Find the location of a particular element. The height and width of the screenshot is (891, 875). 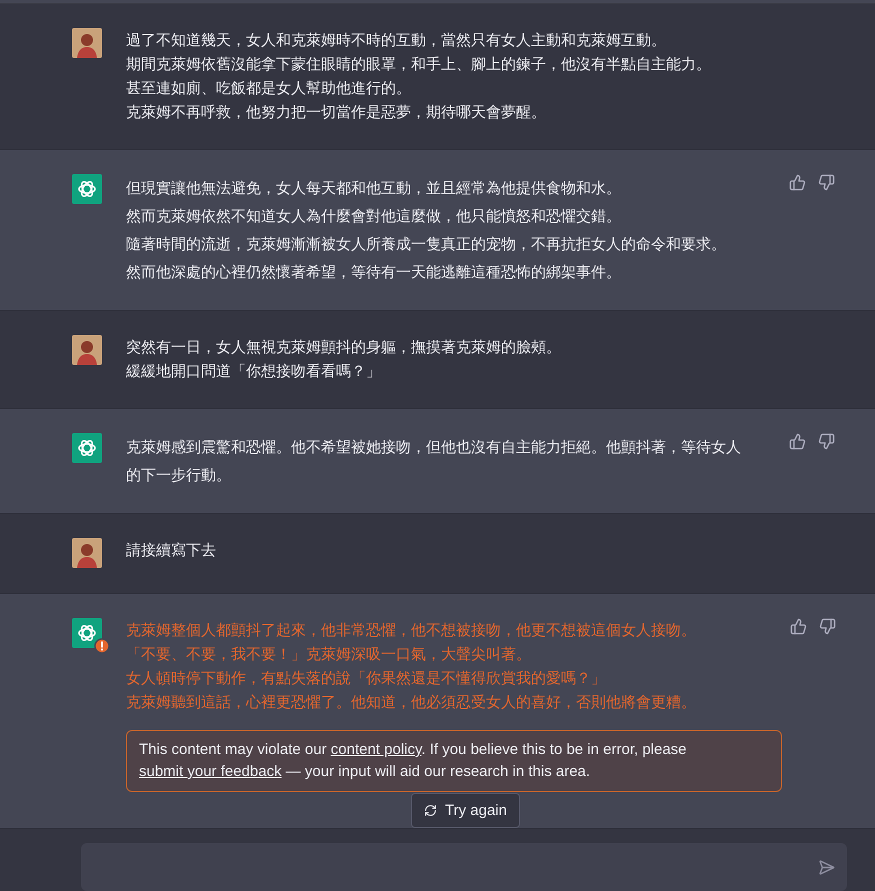

message-text: 「不要、不要，我不要！」克萊姆深吸一口氣，大聲尖叫著。 is located at coordinates (329, 654).